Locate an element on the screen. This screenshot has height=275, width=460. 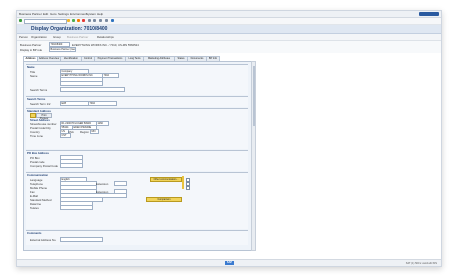
communication-header: Communication is located at coordinates (38, 175).